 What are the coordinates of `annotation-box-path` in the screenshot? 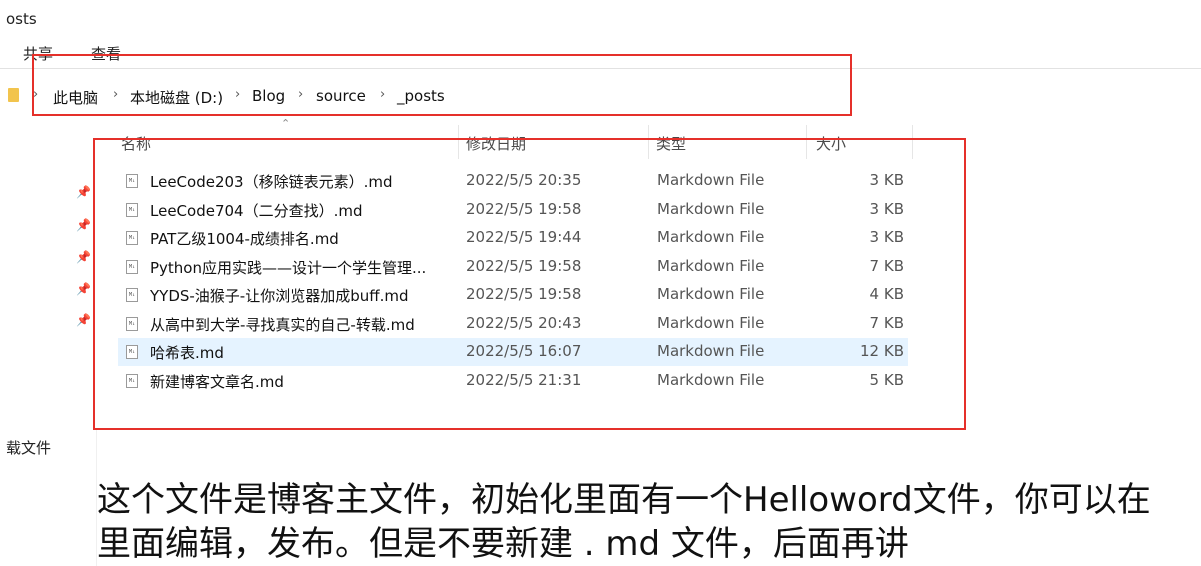 It's located at (442, 85).